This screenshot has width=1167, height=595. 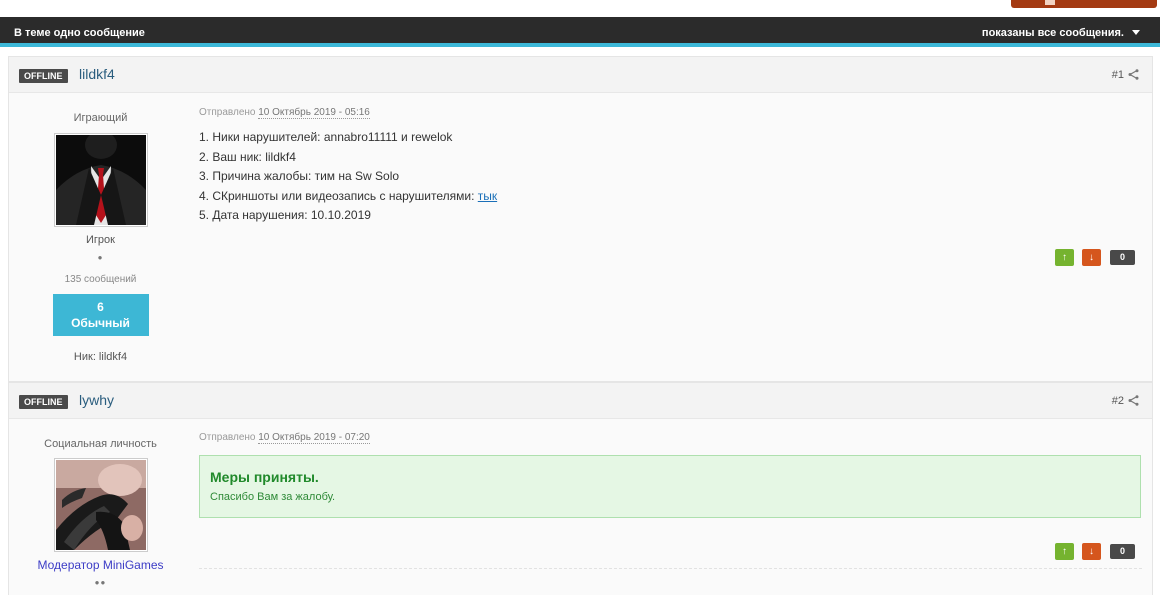 I want to click on nick-wrap: Ник: lildkf4, so click(x=100, y=357).